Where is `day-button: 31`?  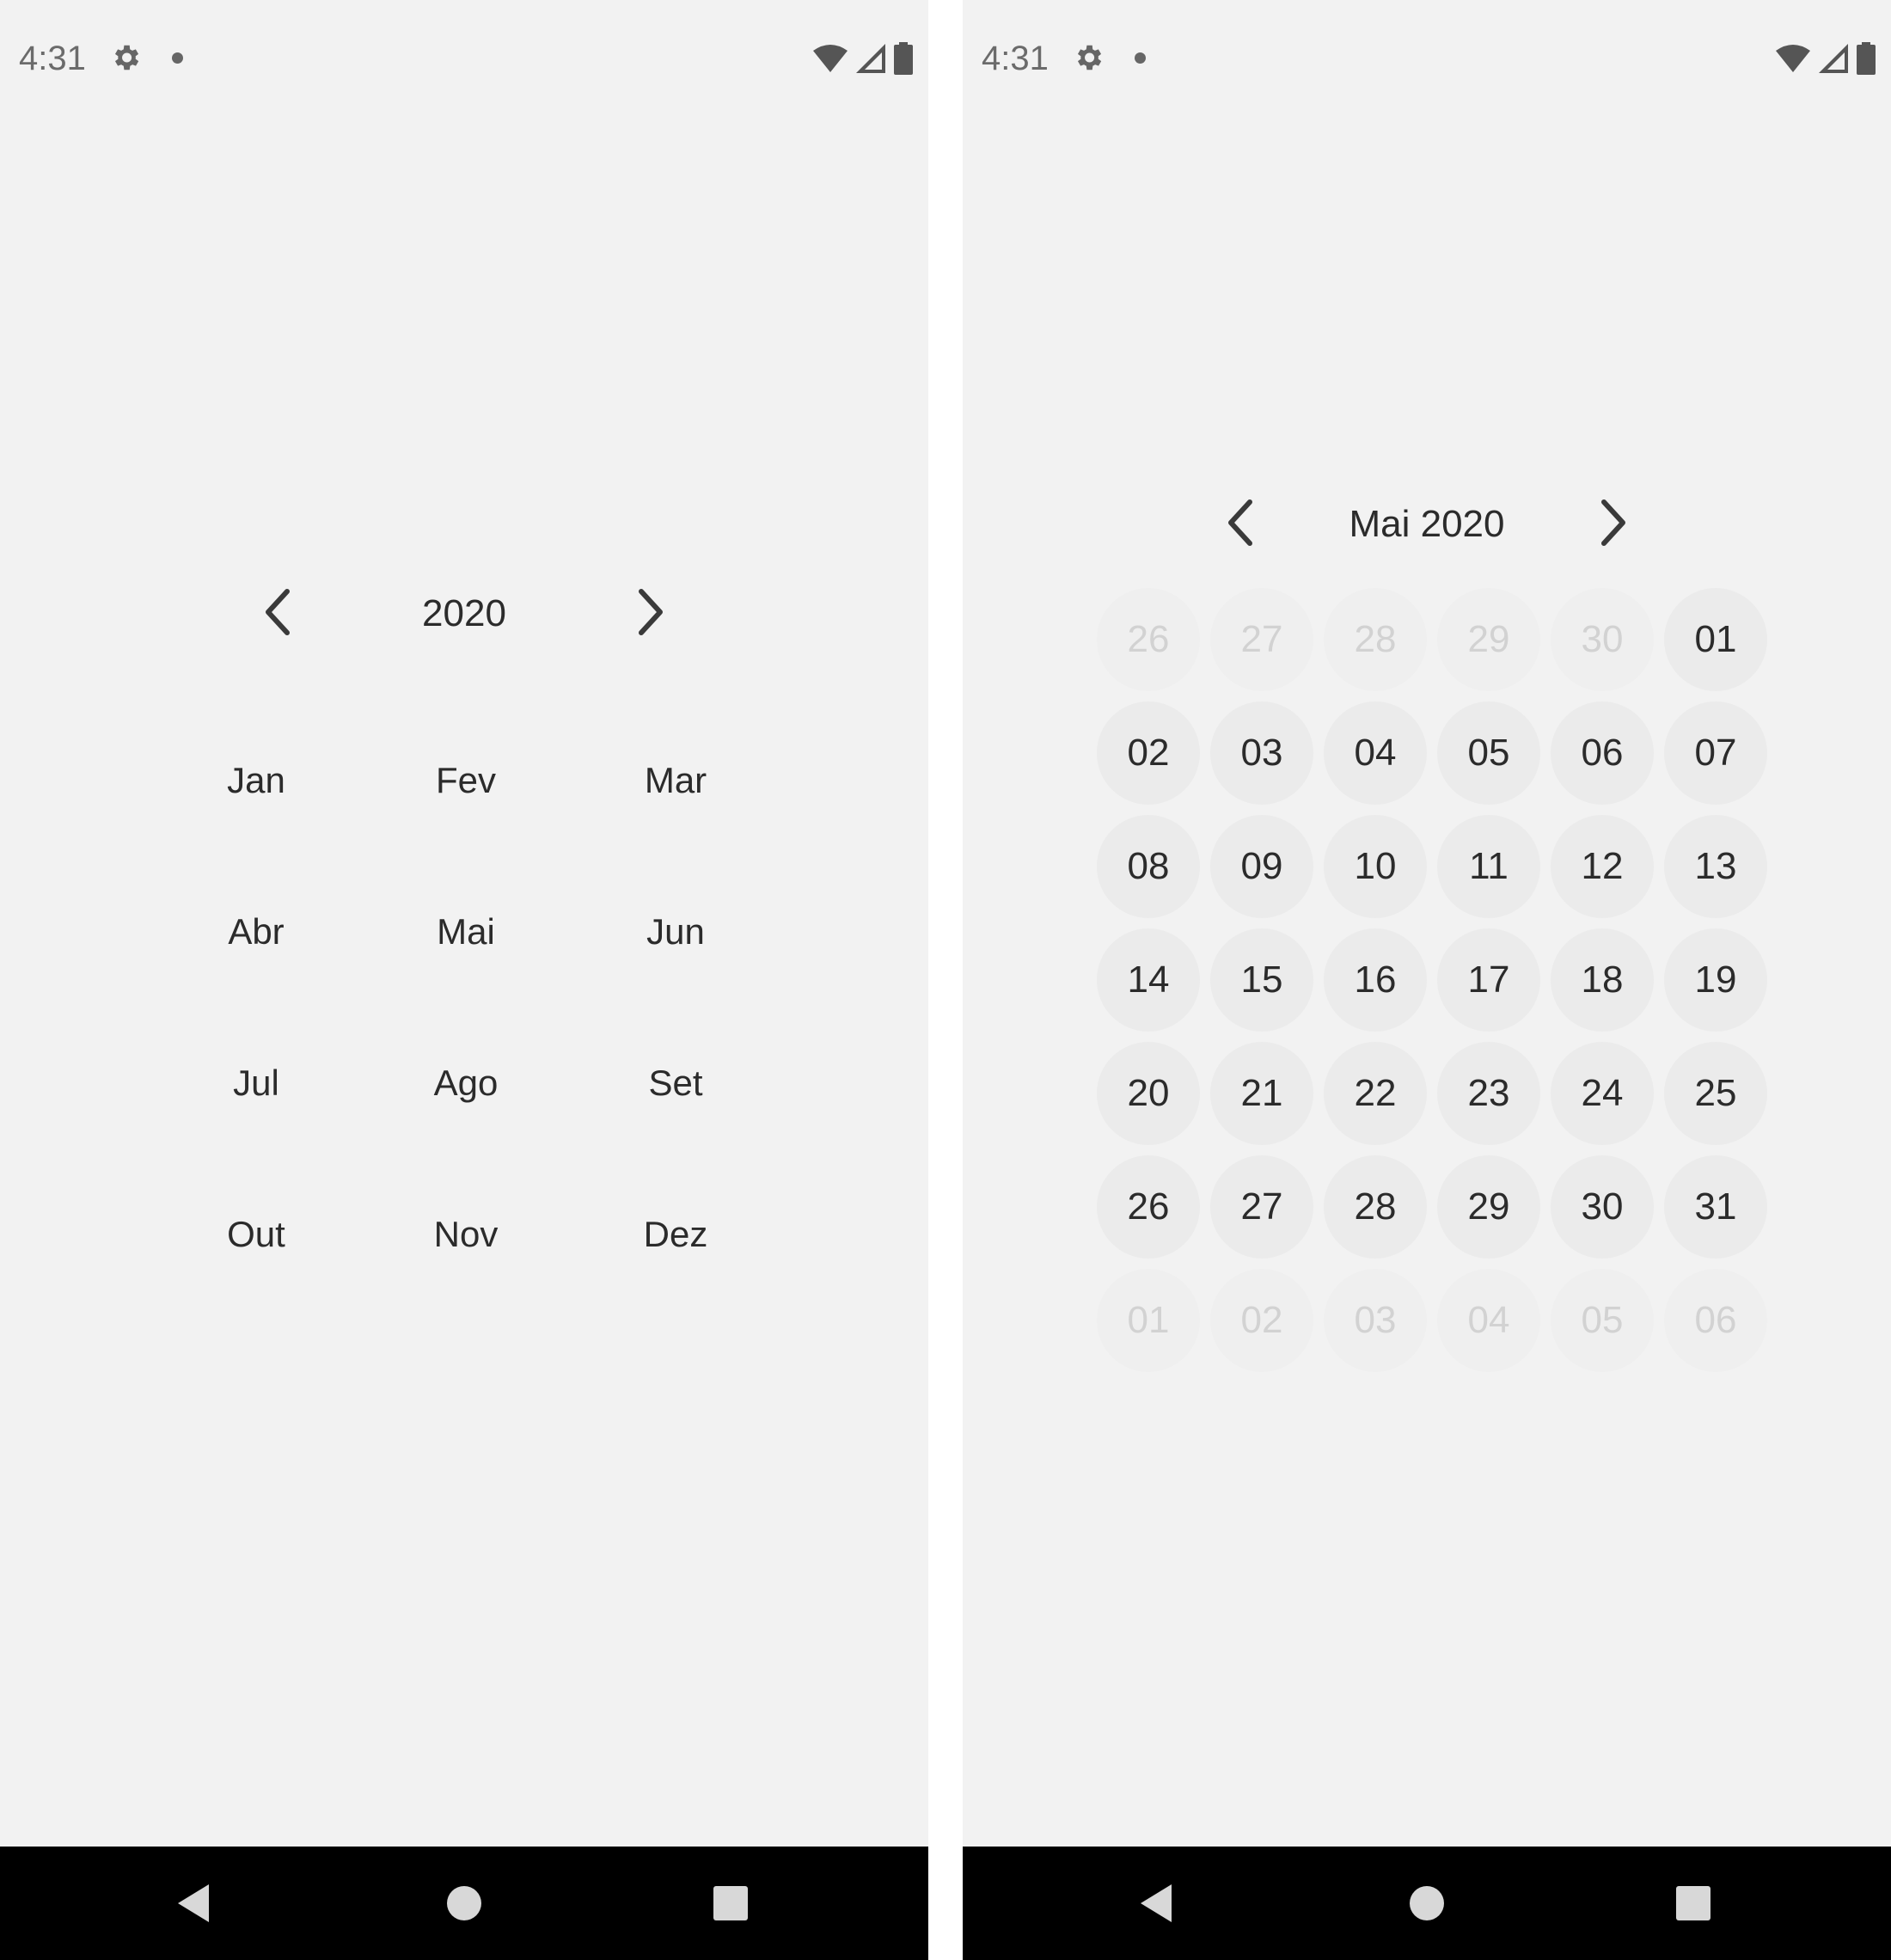
day-button: 31 is located at coordinates (1715, 1207).